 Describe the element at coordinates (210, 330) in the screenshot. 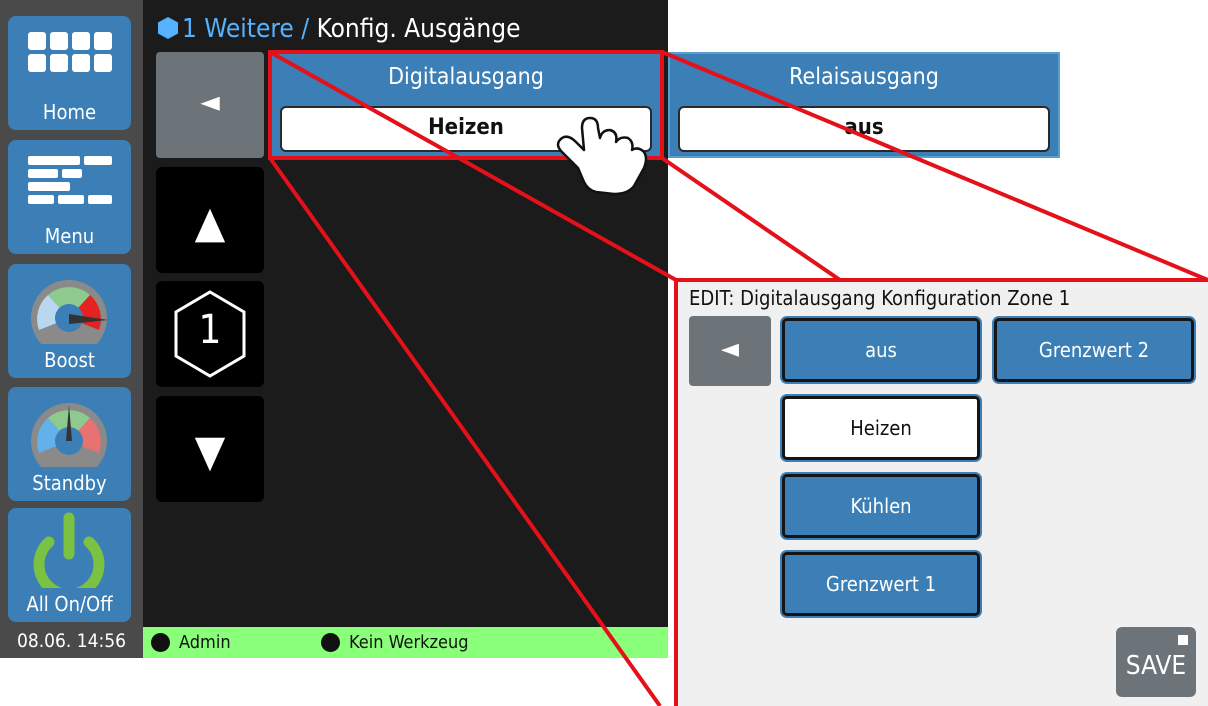

I see `zone-number: 1` at that location.